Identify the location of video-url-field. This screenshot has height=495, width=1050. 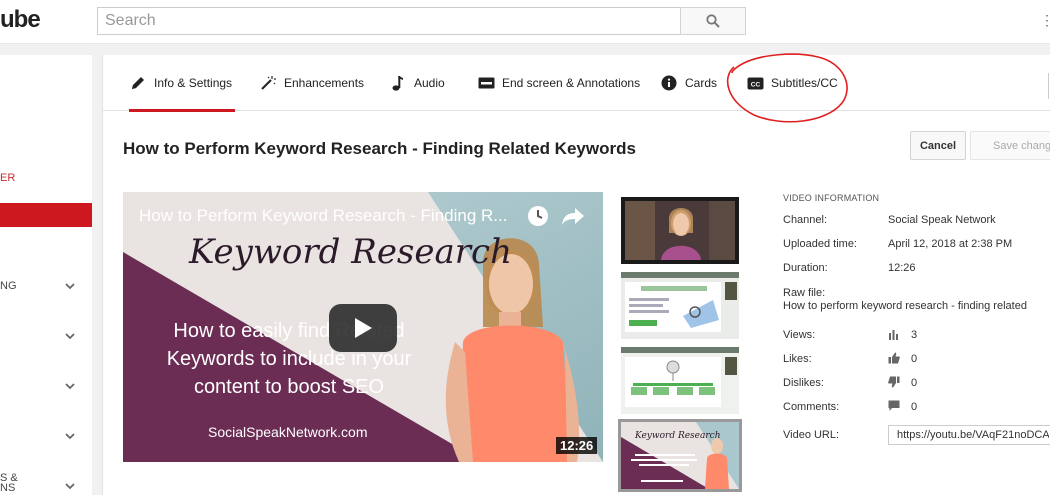
(969, 435).